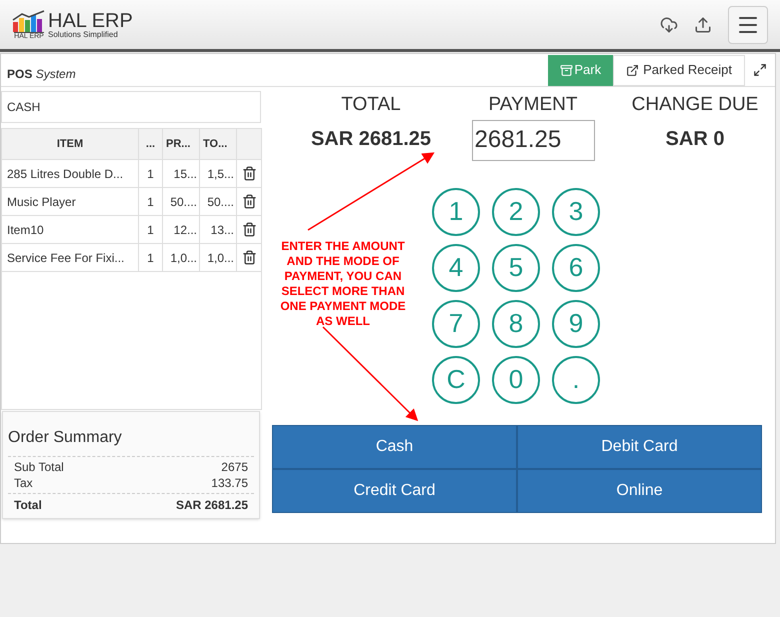 This screenshot has height=617, width=780. Describe the element at coordinates (533, 140) in the screenshot. I see `payment-field: 2681.25` at that location.